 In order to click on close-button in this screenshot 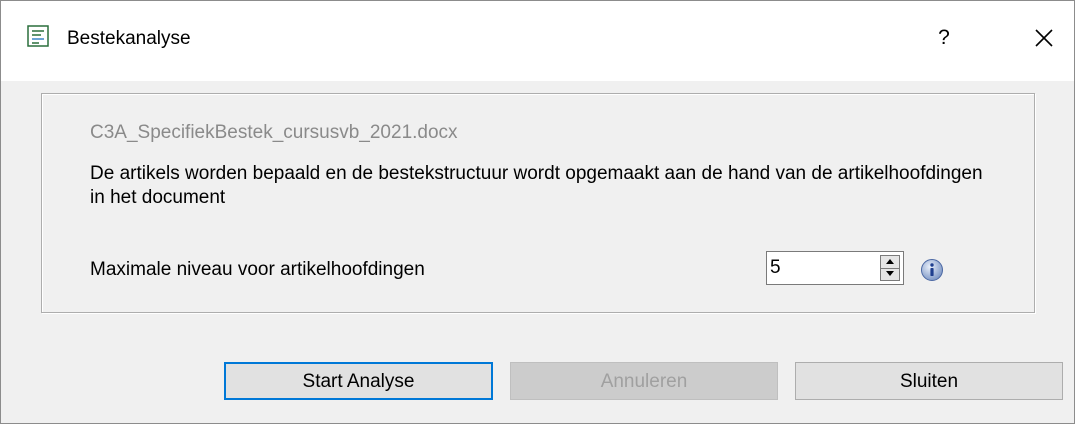, I will do `click(1044, 38)`.